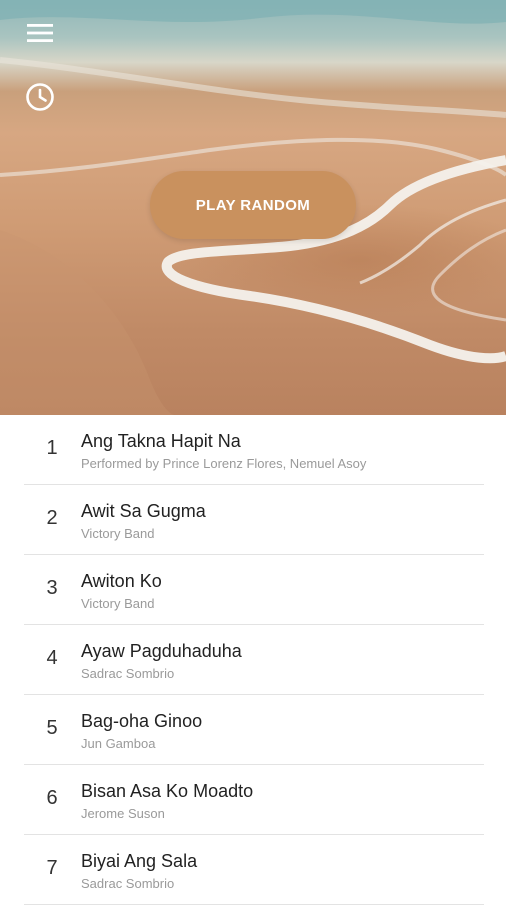 The height and width of the screenshot is (905, 506). I want to click on song-number: 4, so click(52, 658).